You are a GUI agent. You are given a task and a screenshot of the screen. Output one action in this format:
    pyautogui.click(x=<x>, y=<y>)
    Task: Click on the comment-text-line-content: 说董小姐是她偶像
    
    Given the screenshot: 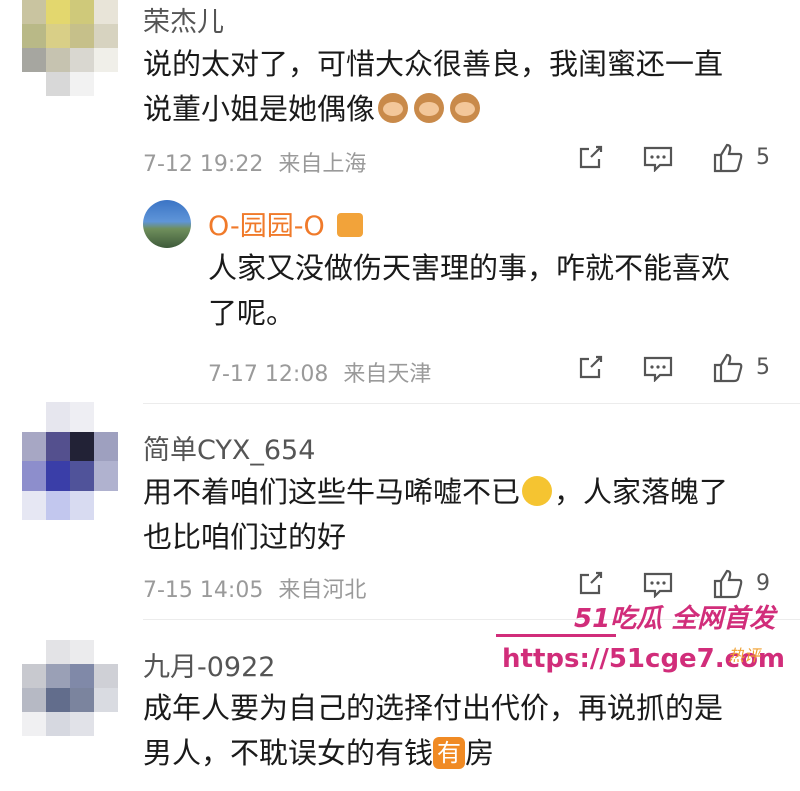 What is the action you would take?
    pyautogui.click(x=259, y=109)
    